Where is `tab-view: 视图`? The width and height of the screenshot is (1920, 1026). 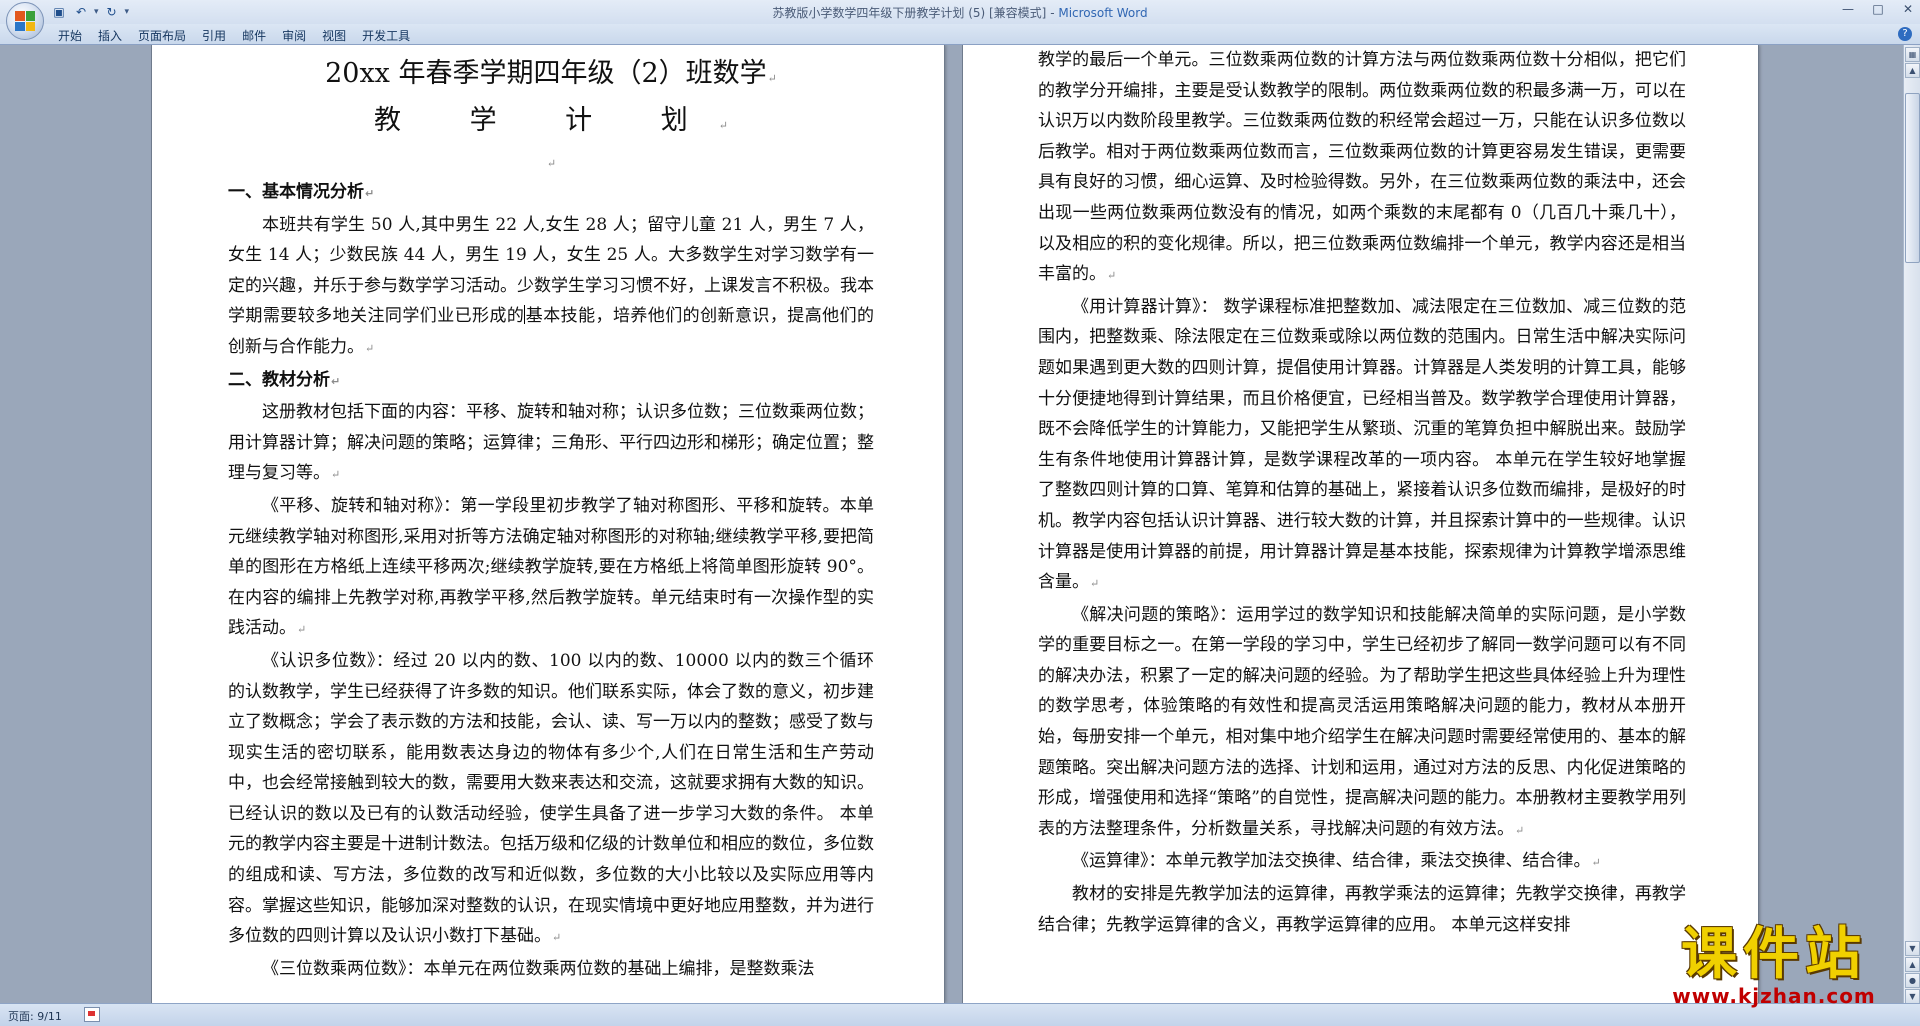
tab-view: 视图 is located at coordinates (334, 35).